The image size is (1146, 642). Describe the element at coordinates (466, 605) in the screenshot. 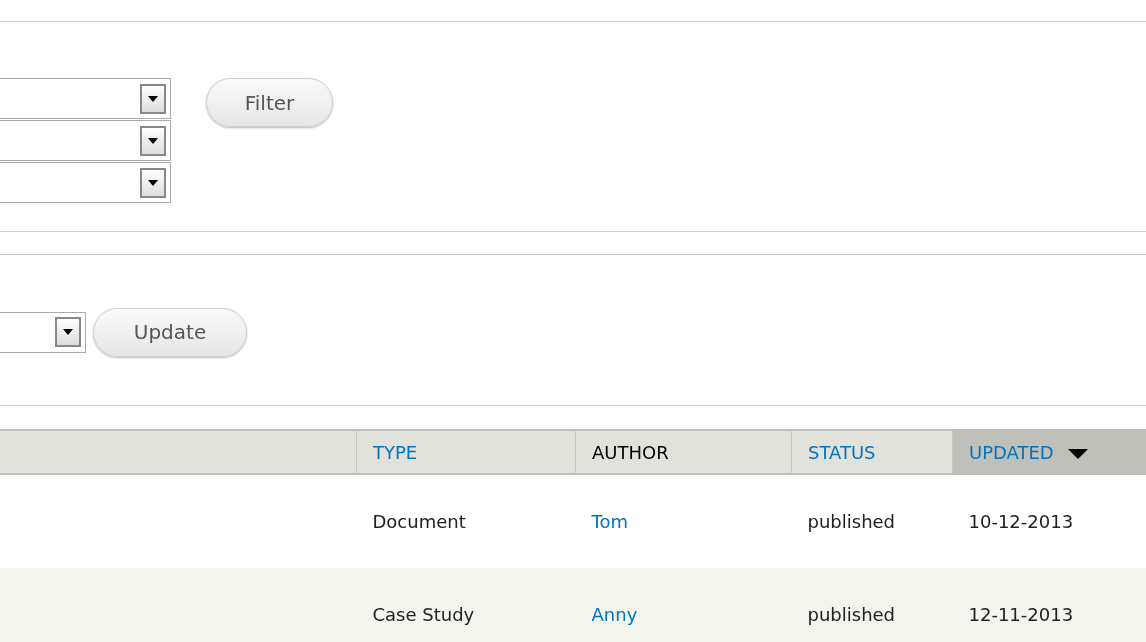

I see `table-cell: Case Study` at that location.